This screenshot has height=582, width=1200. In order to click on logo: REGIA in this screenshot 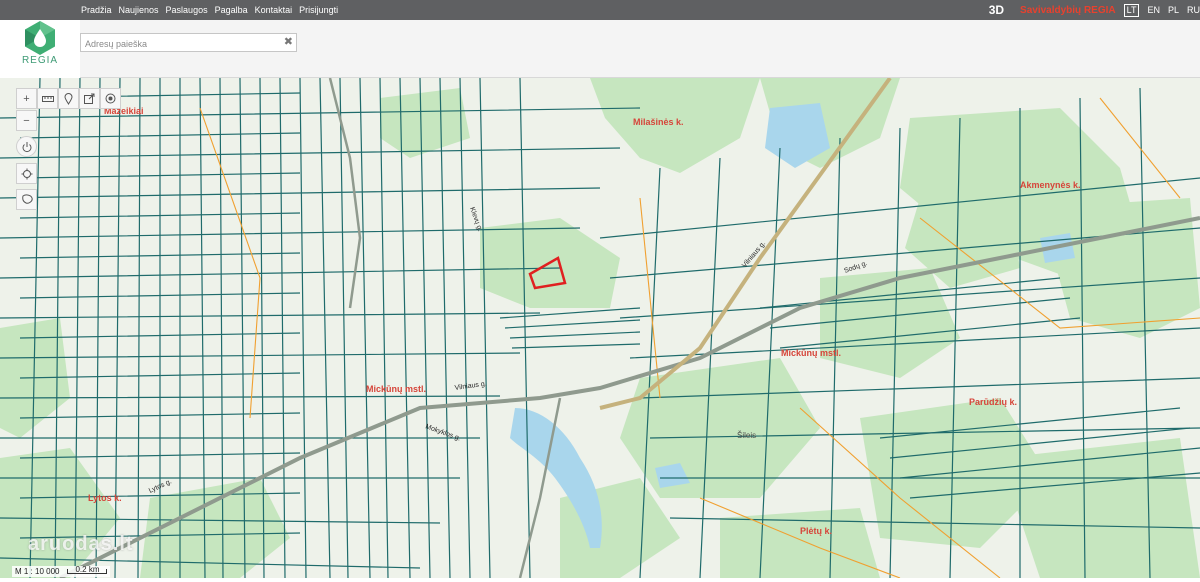, I will do `click(40, 49)`.